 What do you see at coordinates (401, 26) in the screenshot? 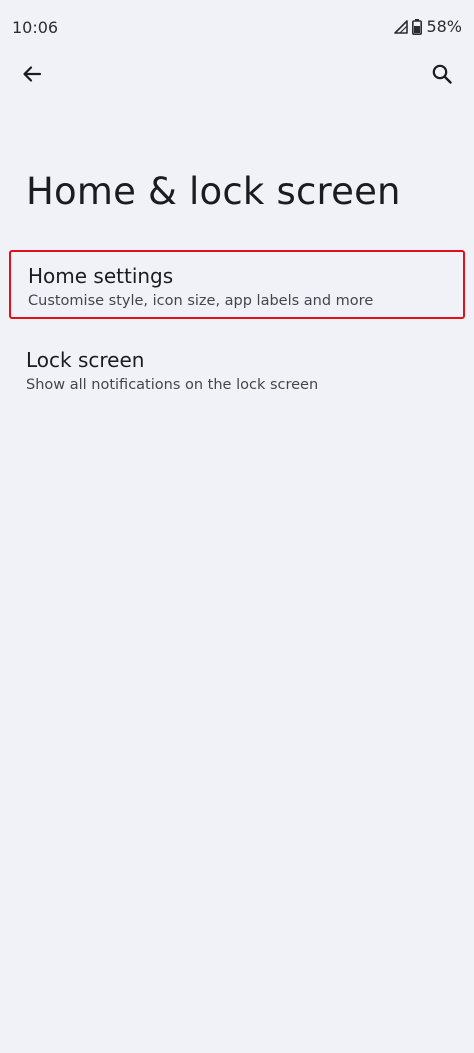
I see `signal-icon` at bounding box center [401, 26].